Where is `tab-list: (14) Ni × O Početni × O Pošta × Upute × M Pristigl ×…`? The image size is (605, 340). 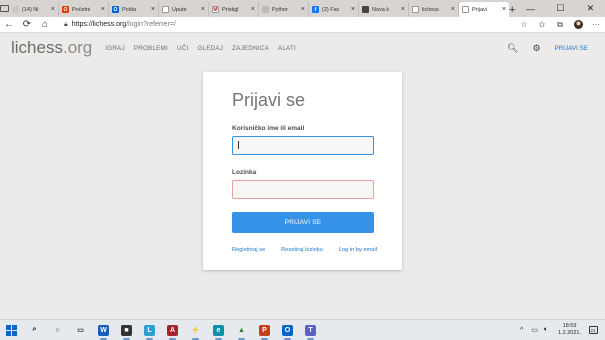
tab-list: (14) Ni × O Početni × O Pošta × Upute × M Pristigl ×… is located at coordinates (259, 9).